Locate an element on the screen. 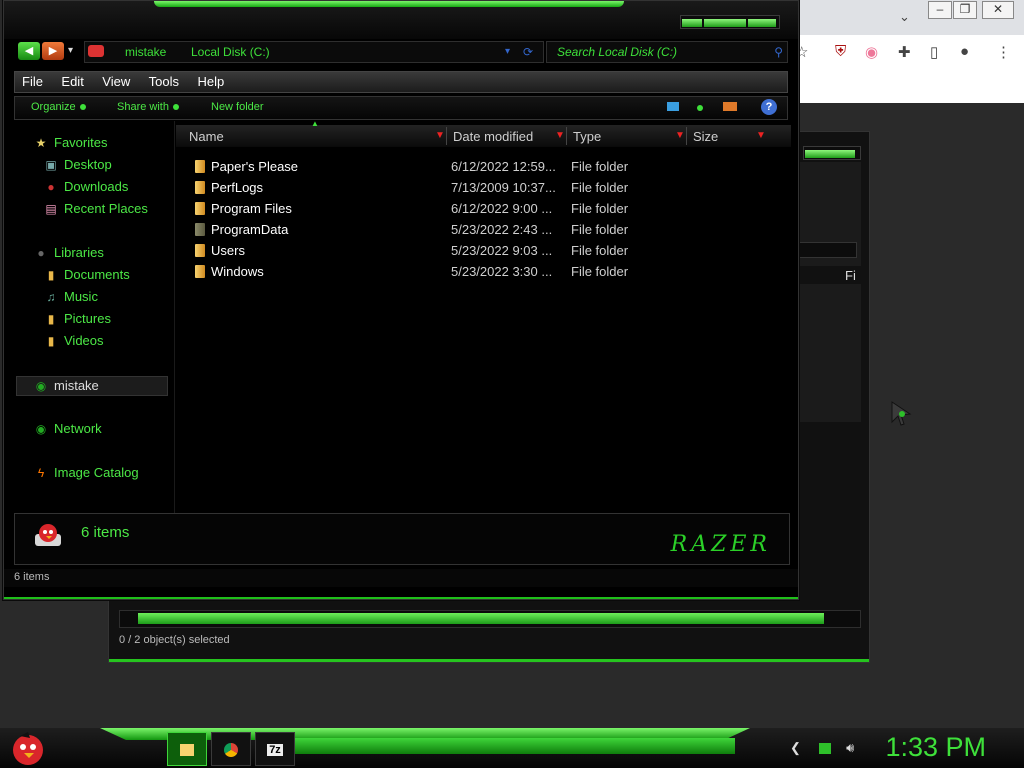  minimize-button is located at coordinates (692, 23).